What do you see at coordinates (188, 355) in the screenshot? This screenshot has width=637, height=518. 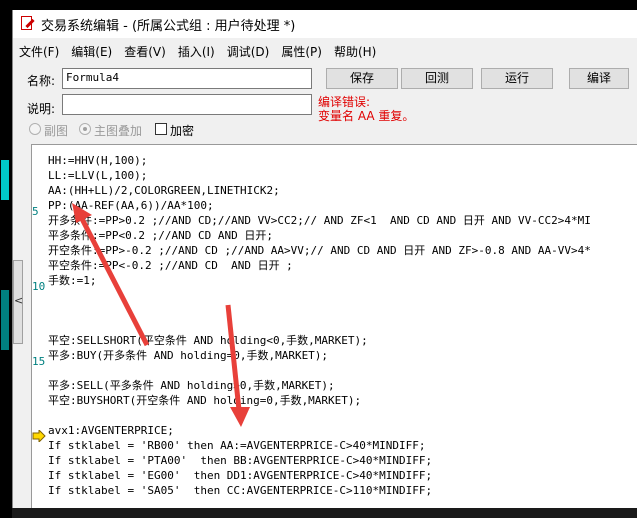 I see `code-line: 平多:BUY(开多条件 AND holding=0,手数,MARKET);` at bounding box center [188, 355].